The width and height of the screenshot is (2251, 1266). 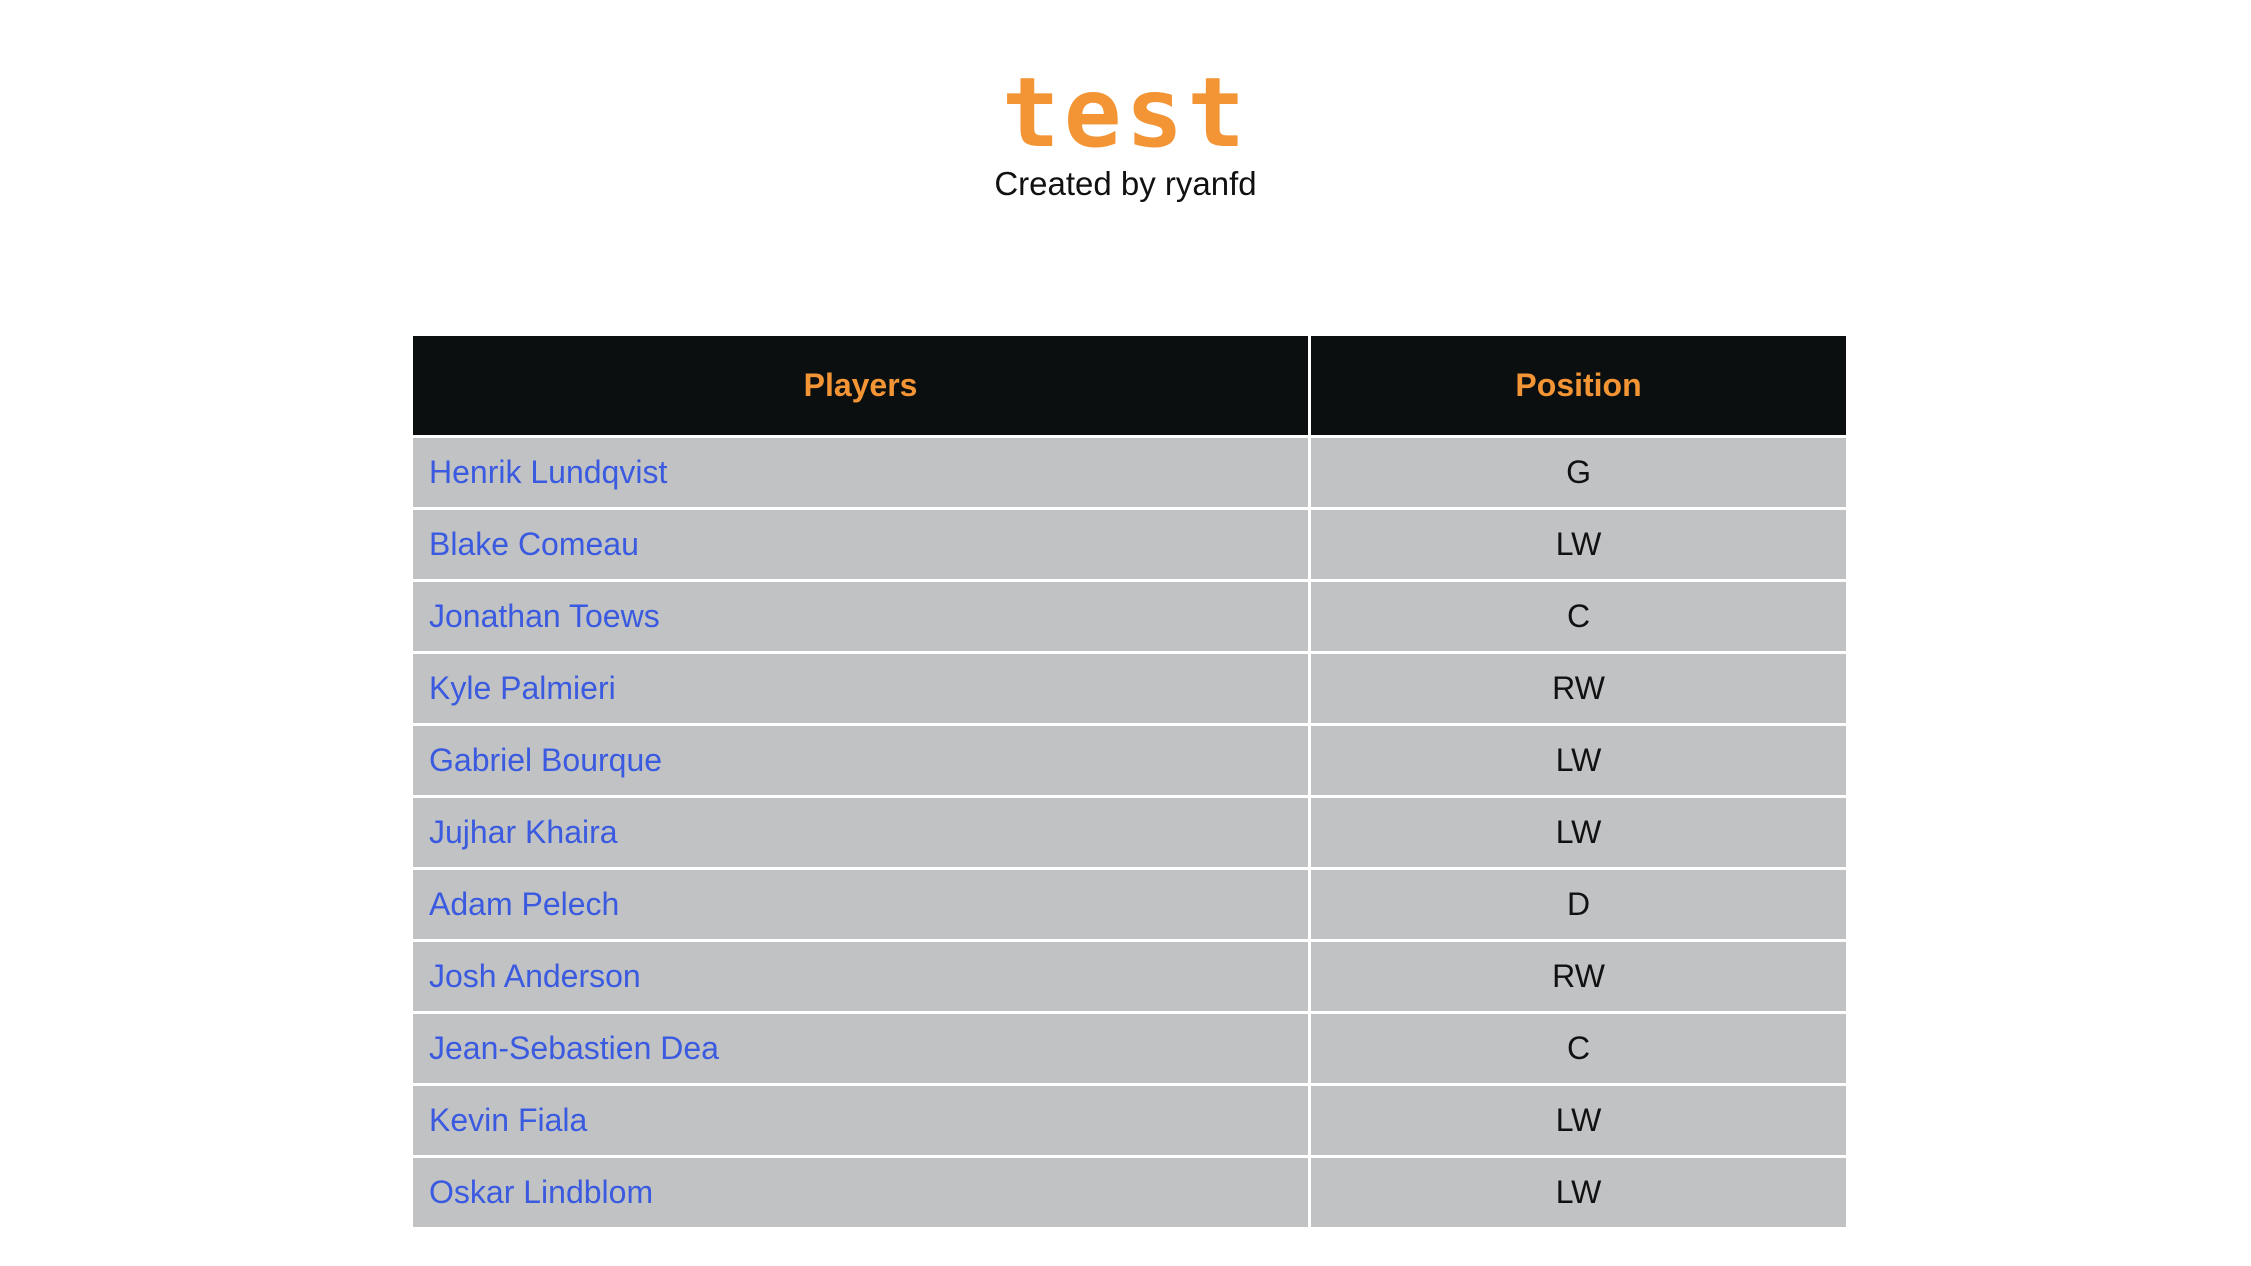 I want to click on table-row: Adam Pelech D, so click(x=1129, y=904).